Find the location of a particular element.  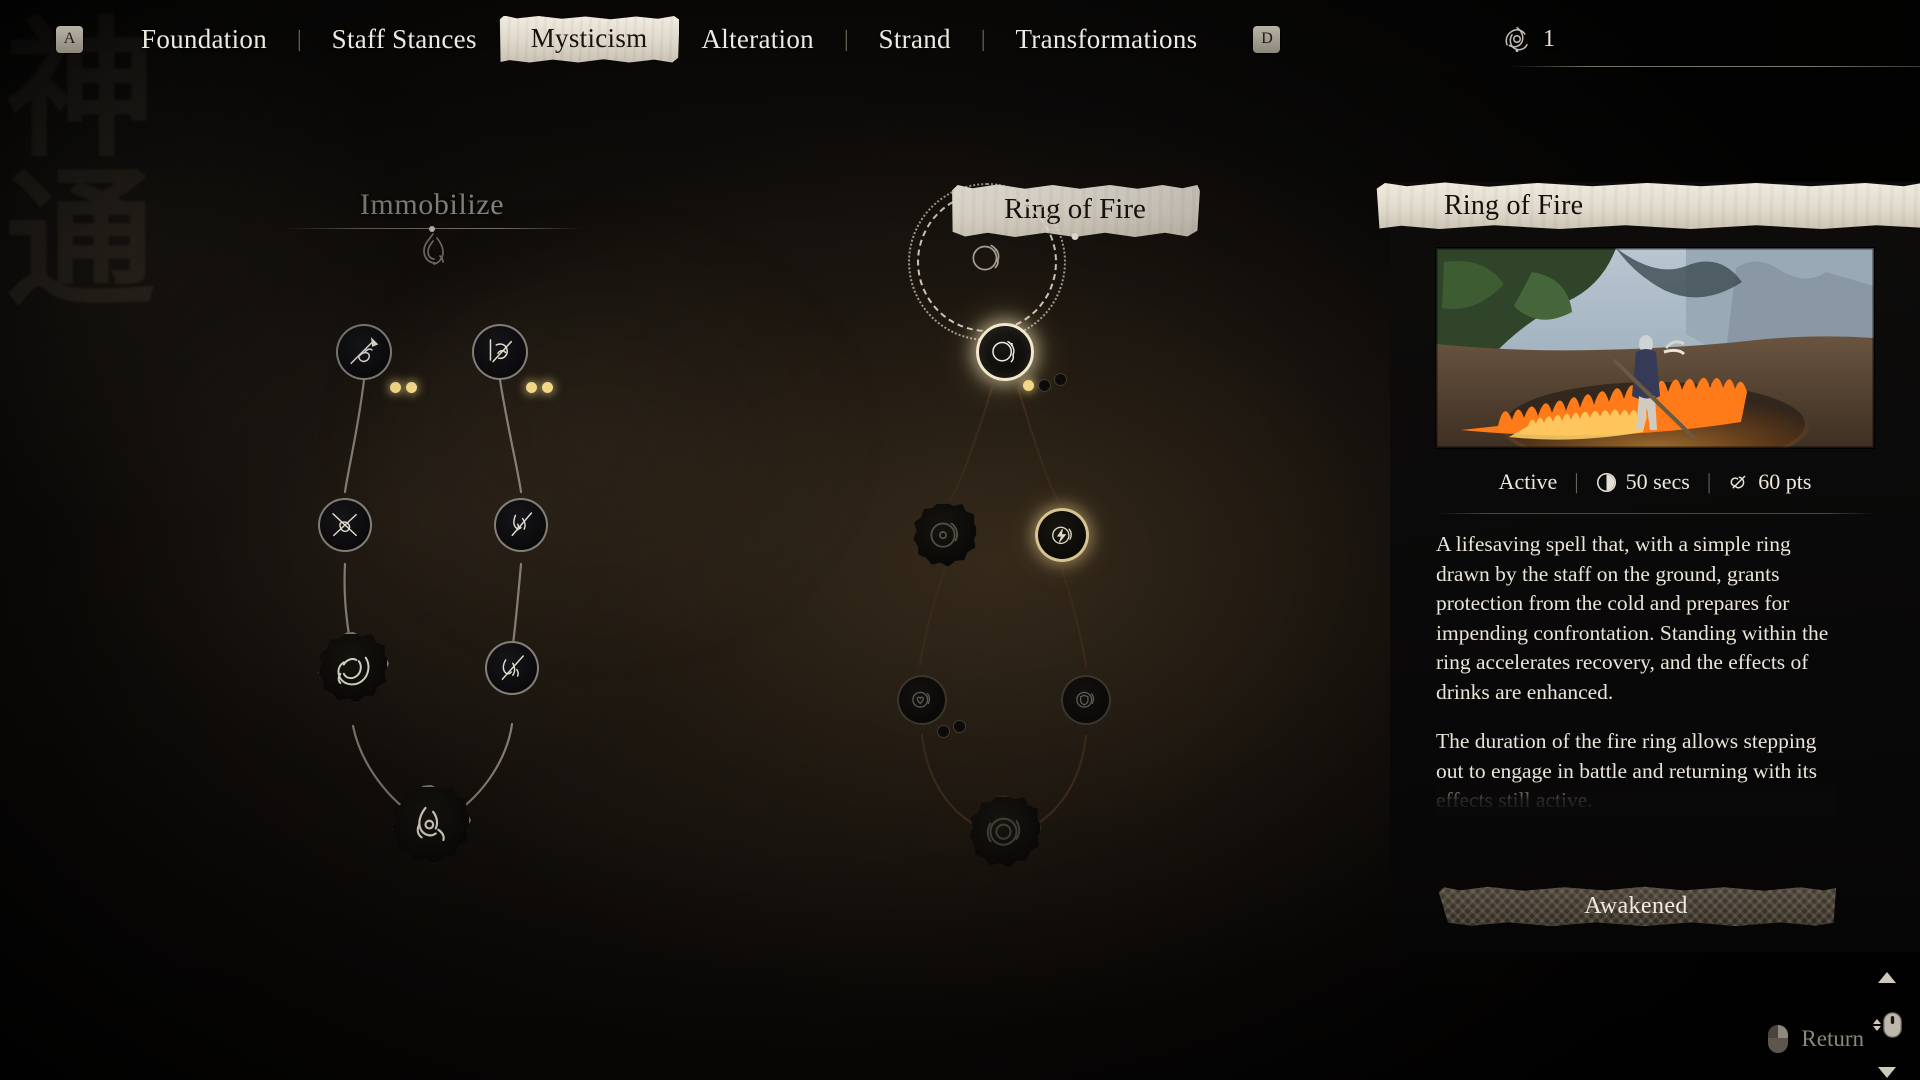

prev-tab-key-badge: A is located at coordinates (69, 39).